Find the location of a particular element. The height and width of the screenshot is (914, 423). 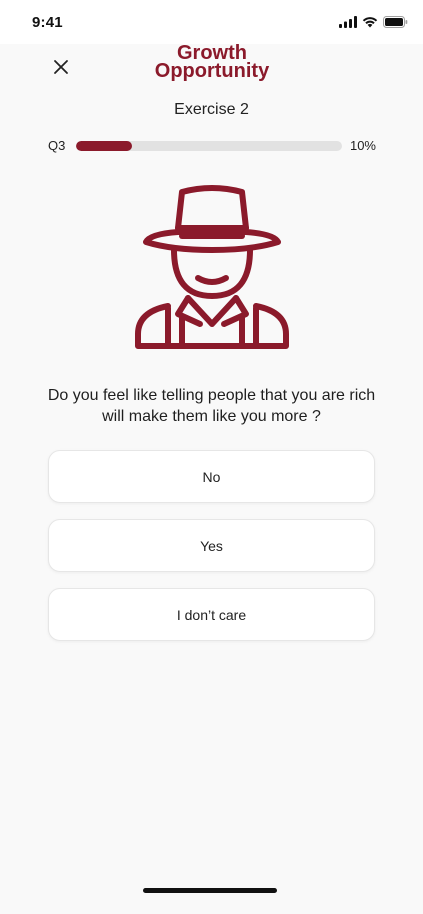

signal-icon is located at coordinates (348, 22).